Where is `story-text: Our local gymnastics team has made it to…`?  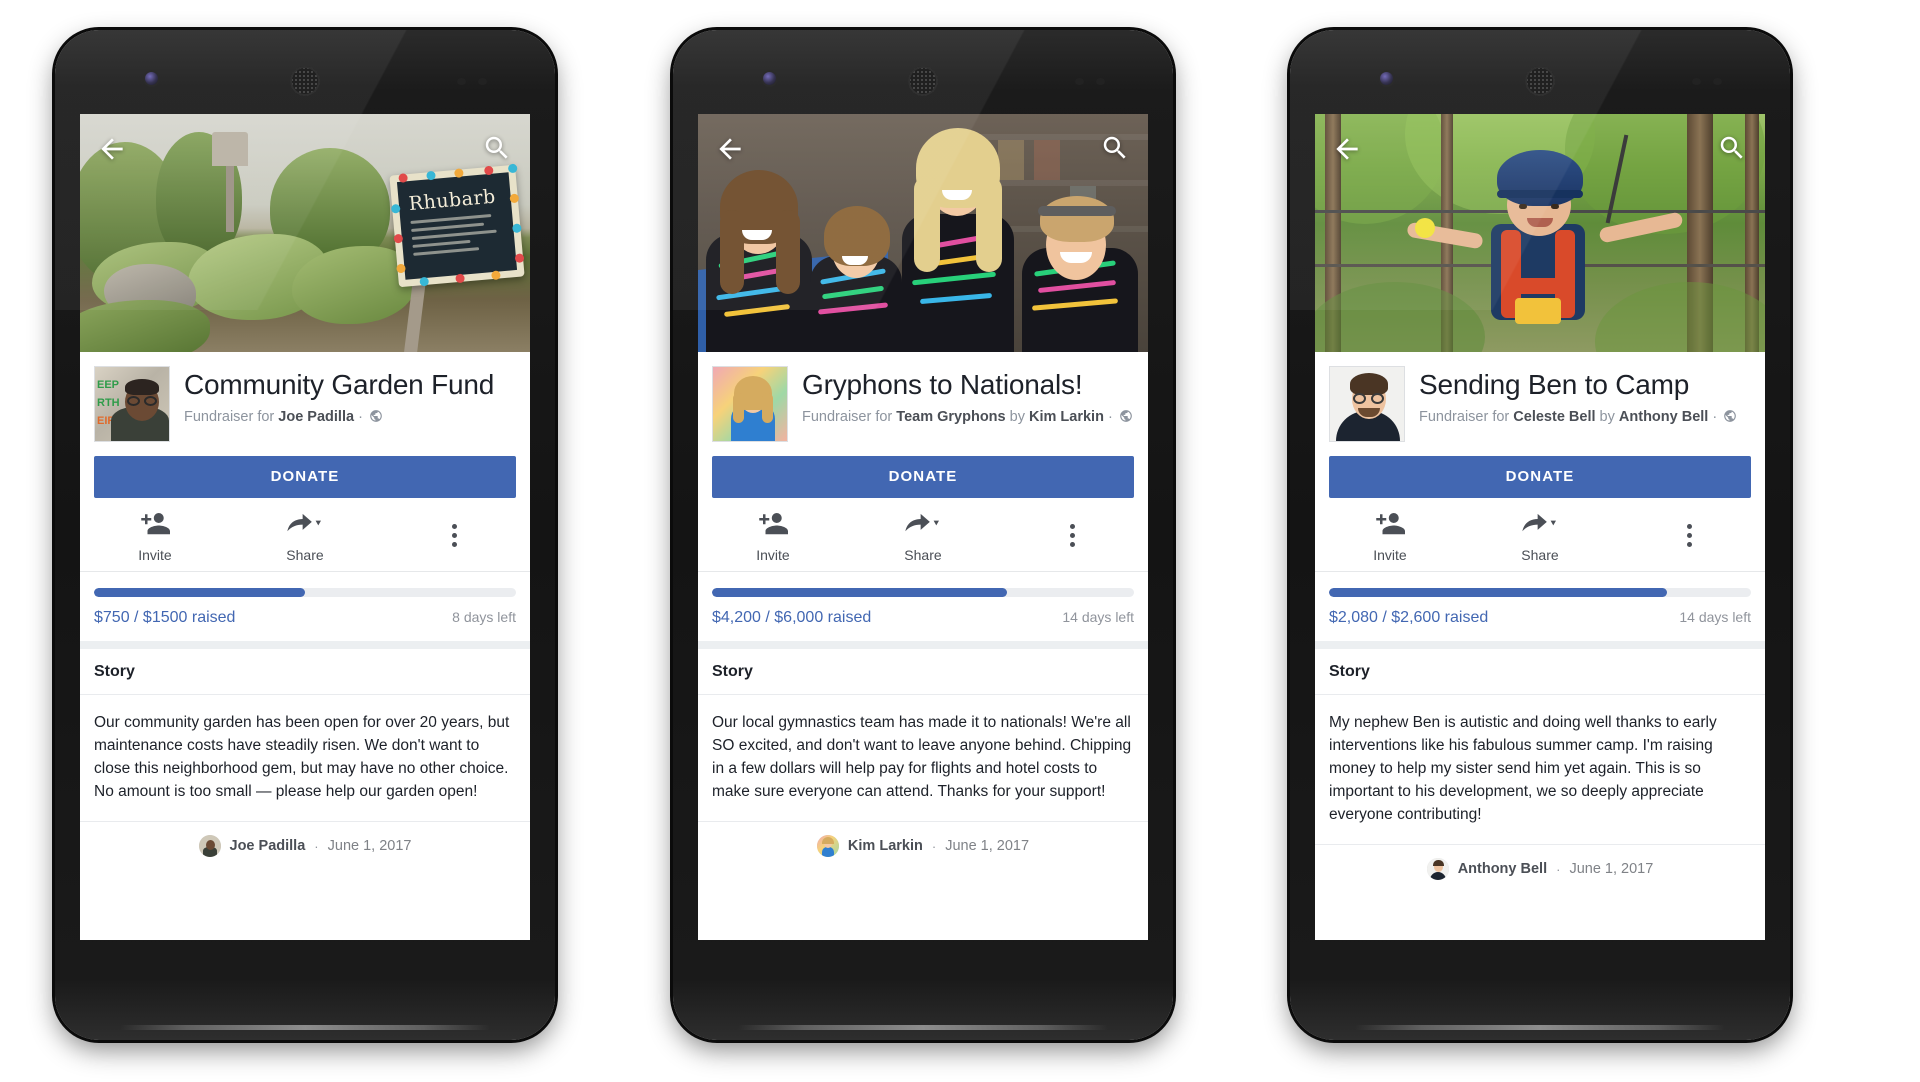 story-text: Our local gymnastics team has made it to… is located at coordinates (923, 758).